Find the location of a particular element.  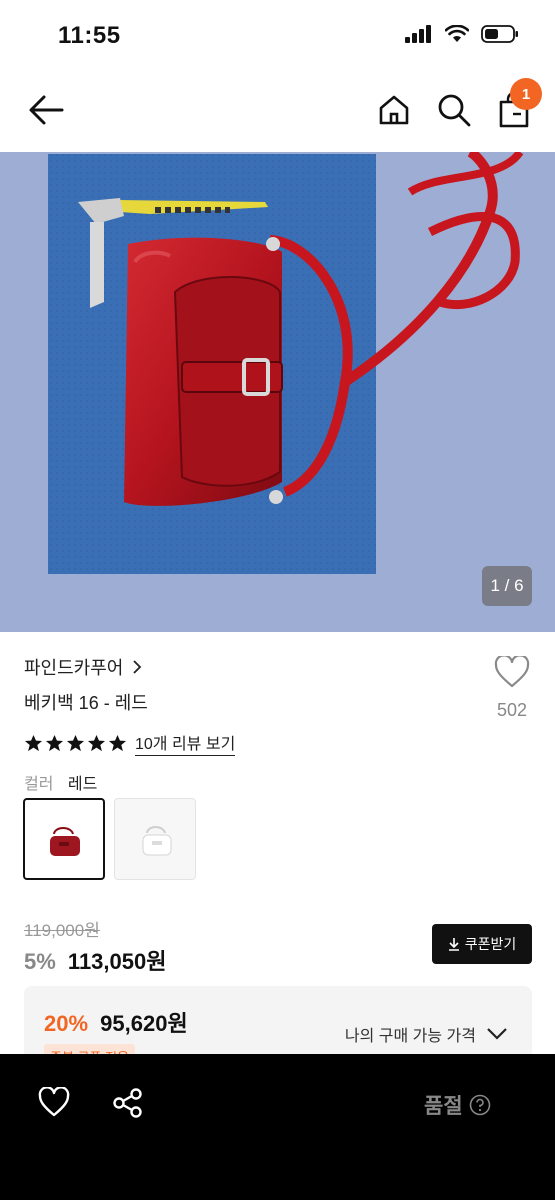

share-icon is located at coordinates (128, 1103).